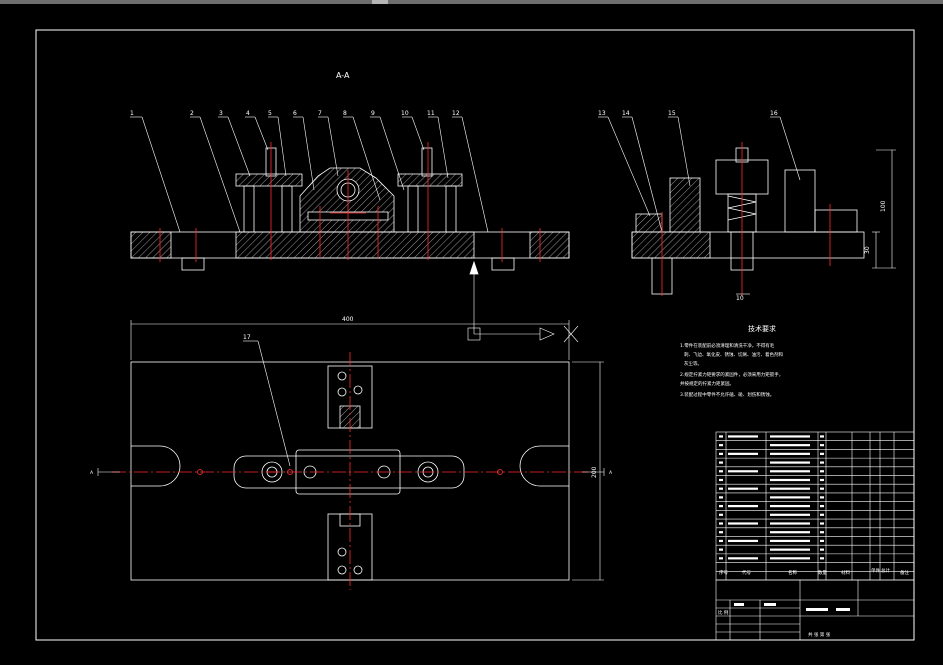  What do you see at coordinates (740, 298) in the screenshot?
I see `dim-small: 10` at bounding box center [740, 298].